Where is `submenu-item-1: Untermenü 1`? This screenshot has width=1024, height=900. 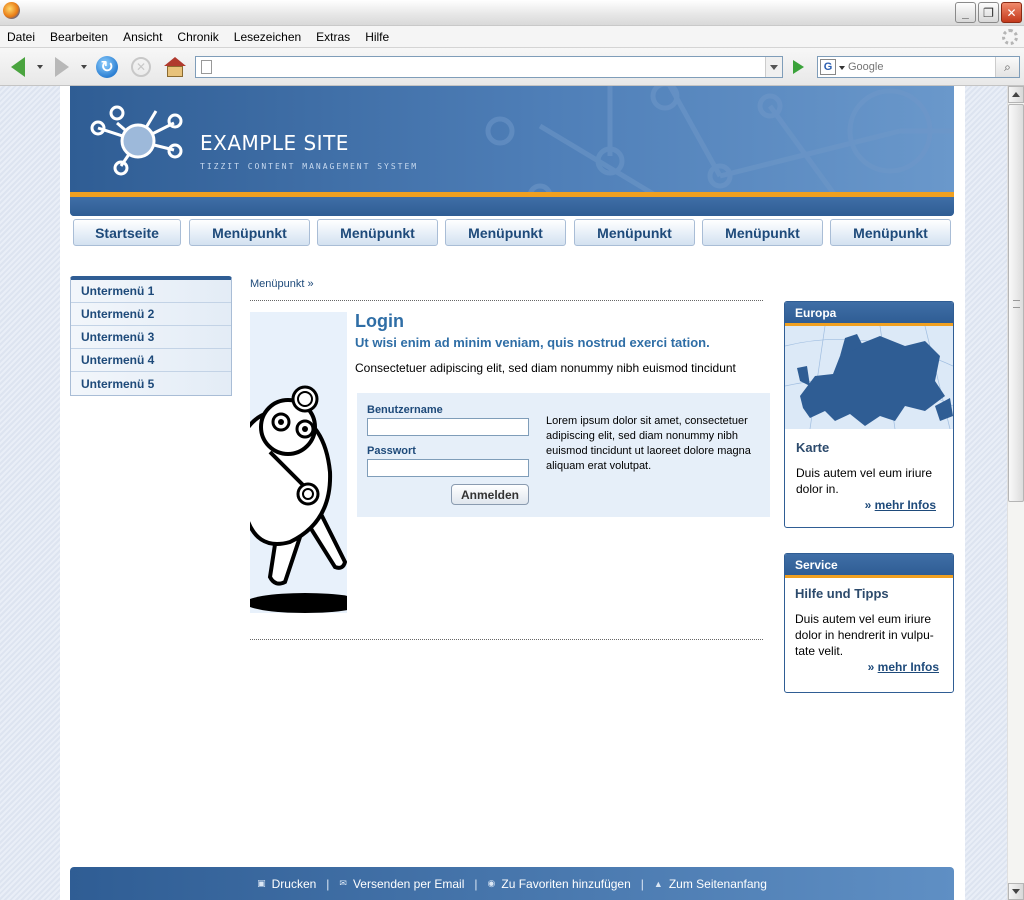
submenu-item-1: Untermenü 1 is located at coordinates (151, 291).